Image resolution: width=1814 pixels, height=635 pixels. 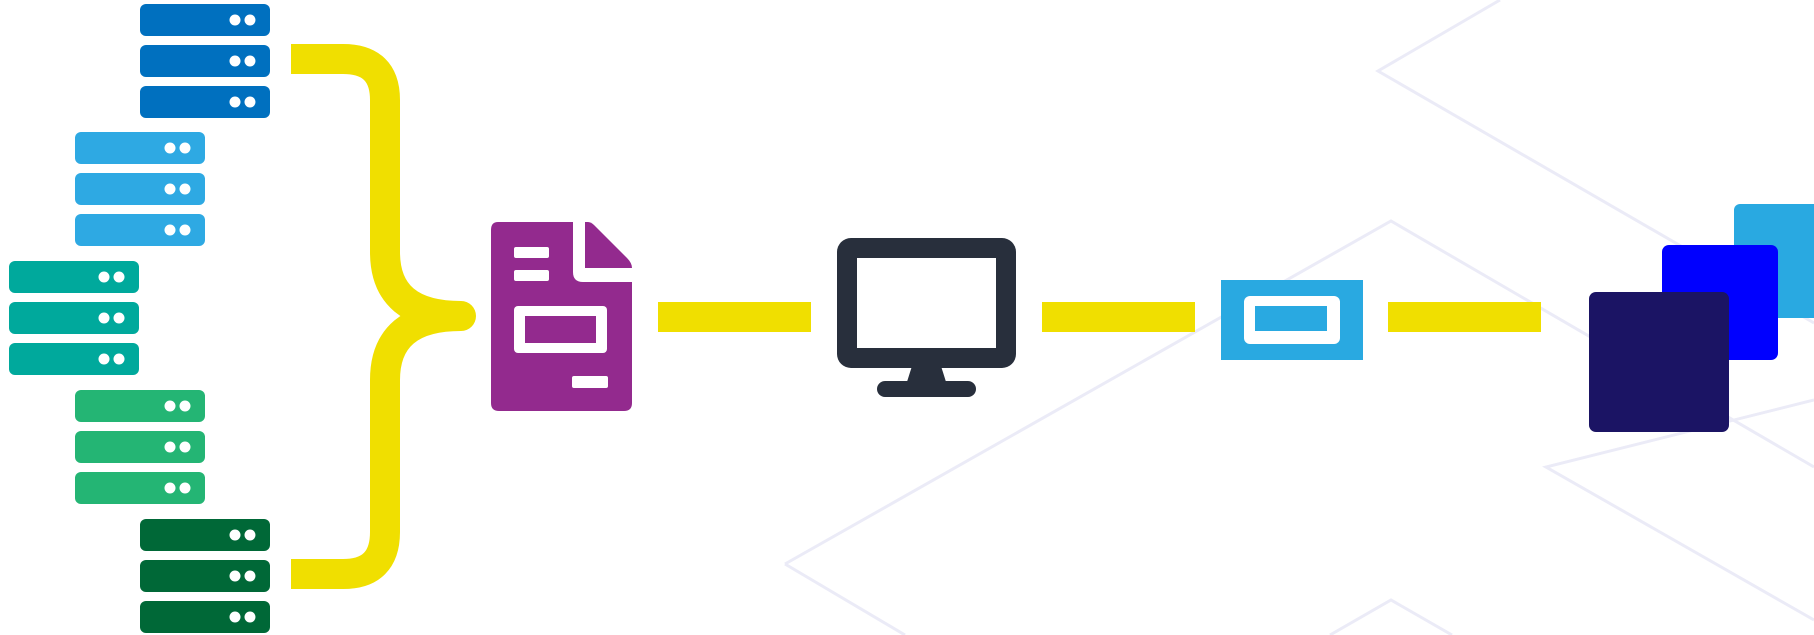 I want to click on connector-window-to-stack, so click(x=1464, y=317).